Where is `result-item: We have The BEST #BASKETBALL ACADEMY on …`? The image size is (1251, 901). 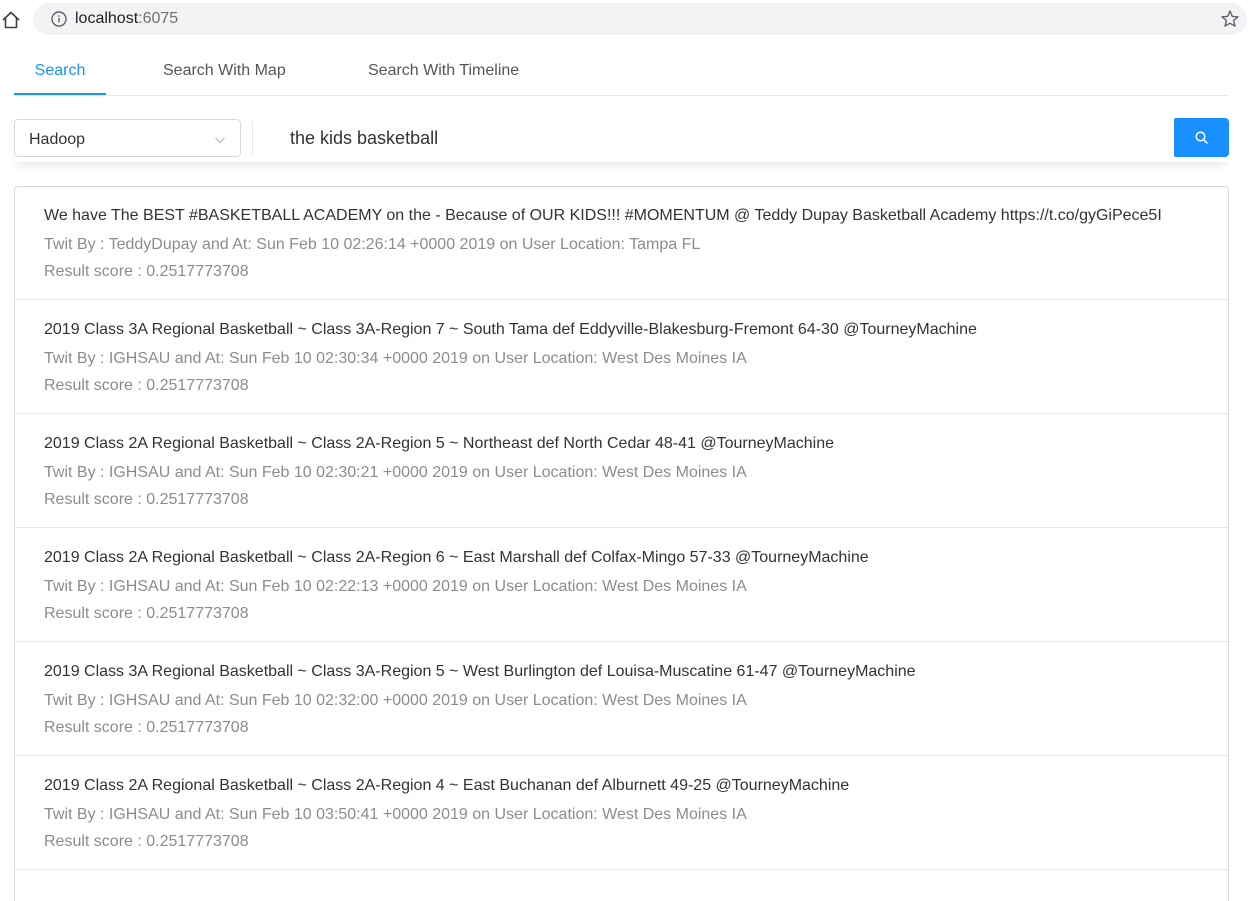 result-item: We have The BEST #BASKETBALL ACADEMY on … is located at coordinates (621, 243).